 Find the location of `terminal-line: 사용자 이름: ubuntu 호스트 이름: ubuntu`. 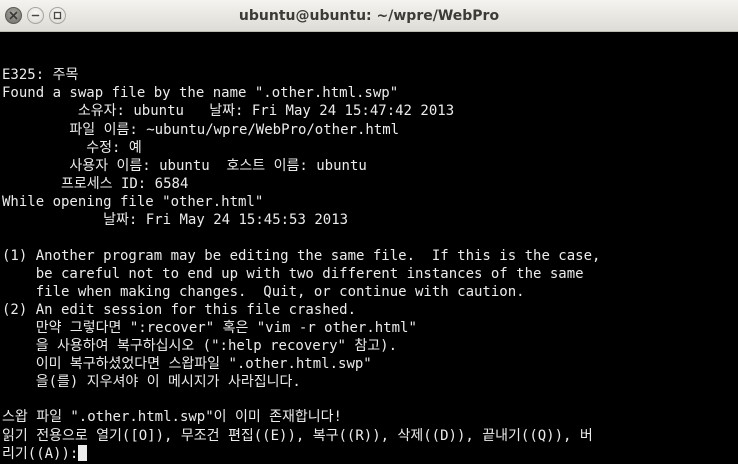

terminal-line: 사용자 이름: ubuntu 호스트 이름: ubuntu is located at coordinates (184, 166).